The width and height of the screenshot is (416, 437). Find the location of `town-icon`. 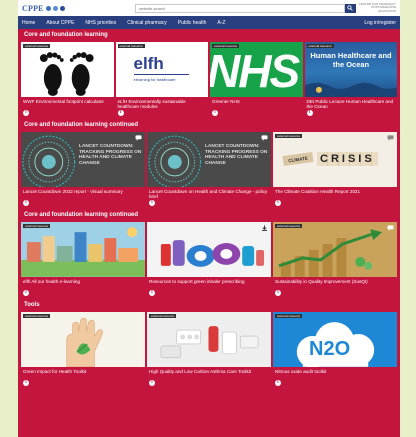

town-icon is located at coordinates (83, 252).